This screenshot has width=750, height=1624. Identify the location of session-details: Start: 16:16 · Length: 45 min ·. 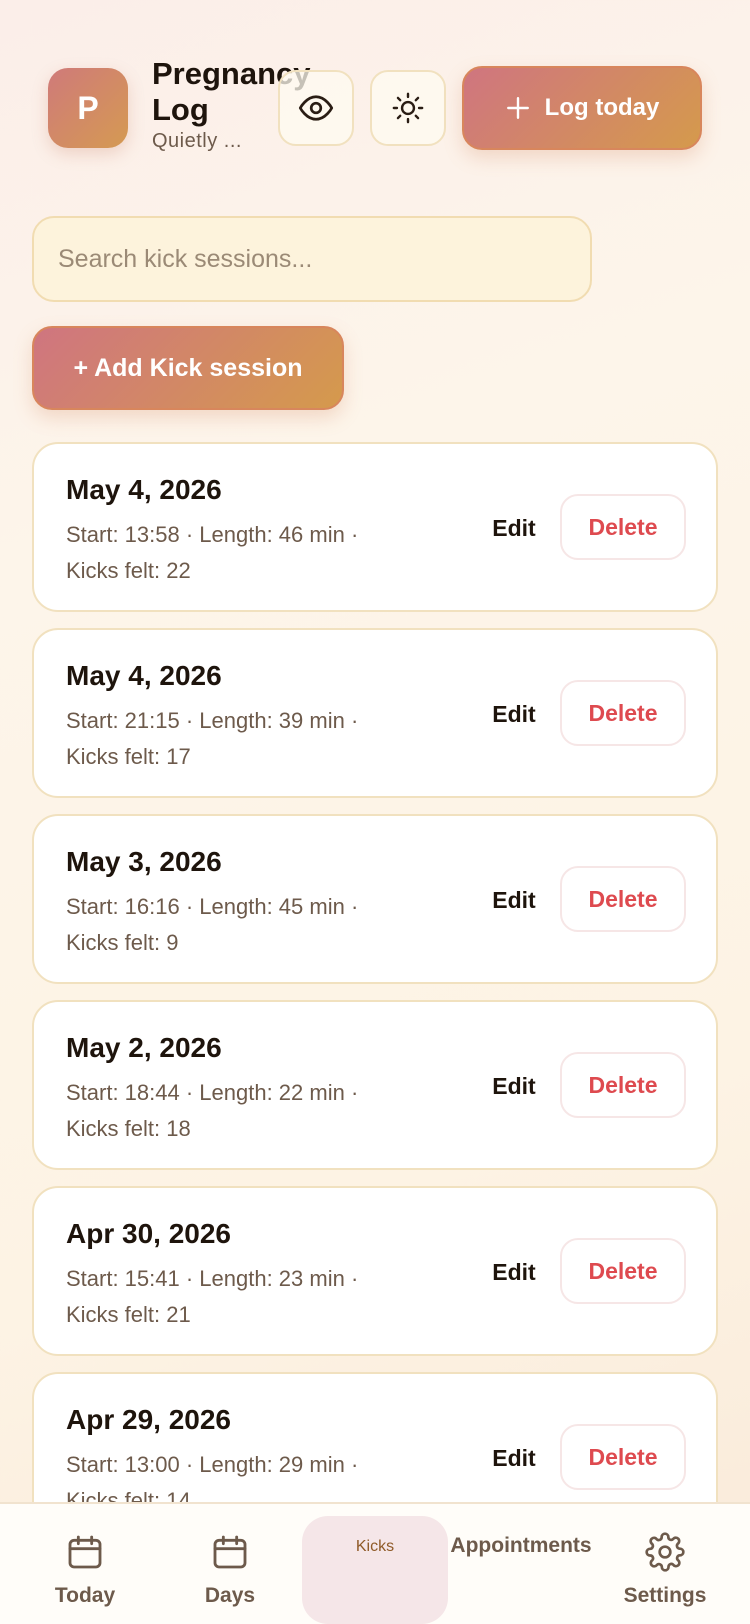
(212, 906).